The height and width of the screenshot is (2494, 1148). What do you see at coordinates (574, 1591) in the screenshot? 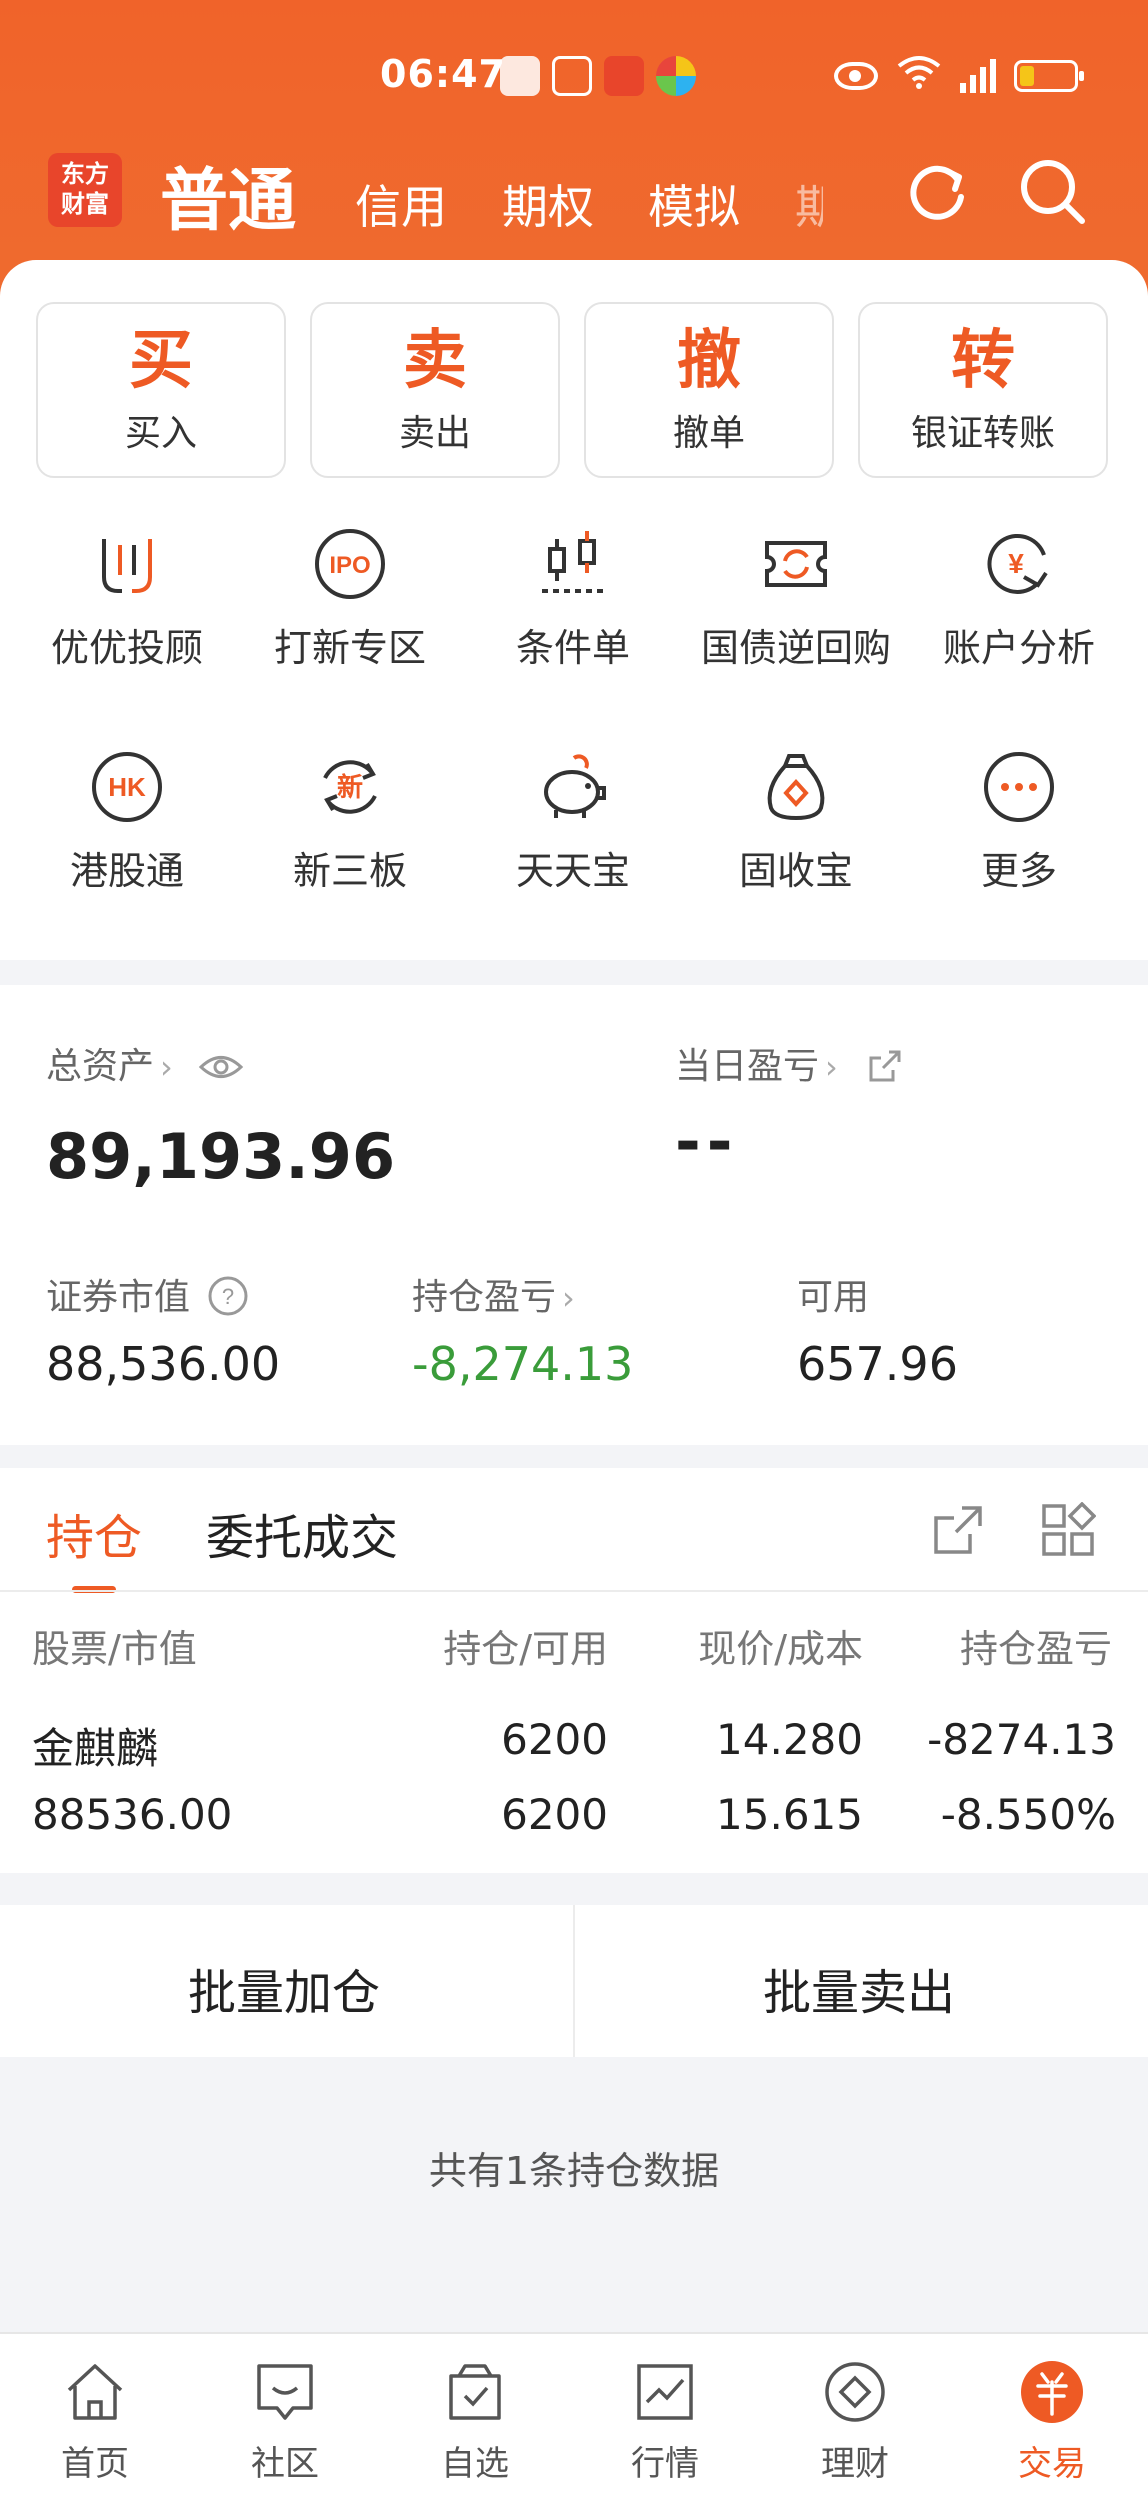
I see `holdings-divider` at bounding box center [574, 1591].